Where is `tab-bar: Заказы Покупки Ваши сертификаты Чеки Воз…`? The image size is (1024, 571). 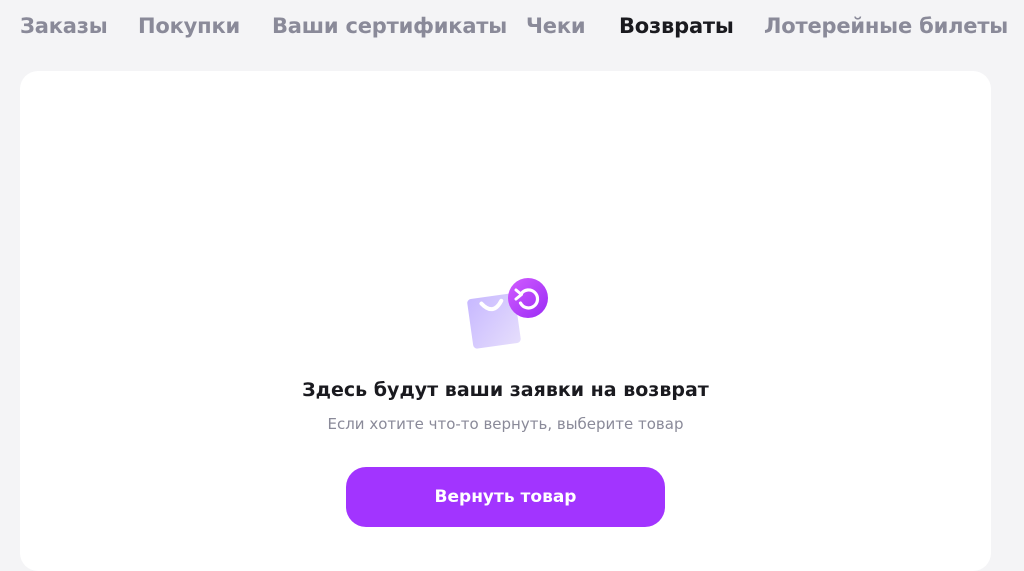 tab-bar: Заказы Покупки Ваши сертификаты Чеки Воз… is located at coordinates (512, 28).